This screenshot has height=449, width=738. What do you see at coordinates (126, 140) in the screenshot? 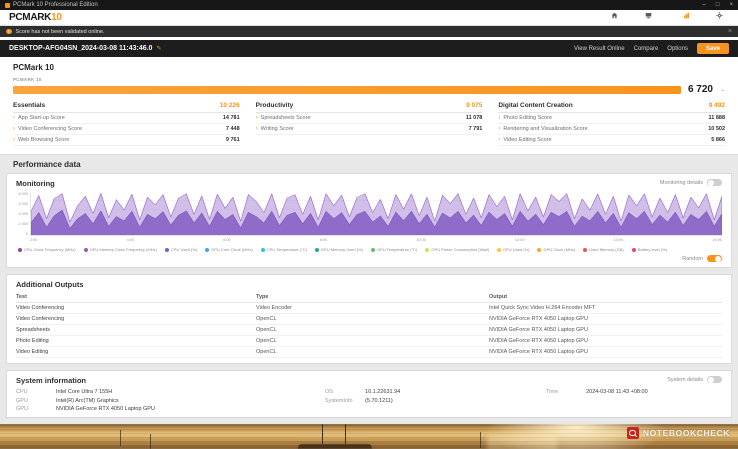
I see `test-row-web-browsing: › Web Browsing Score 9 761` at bounding box center [126, 140].